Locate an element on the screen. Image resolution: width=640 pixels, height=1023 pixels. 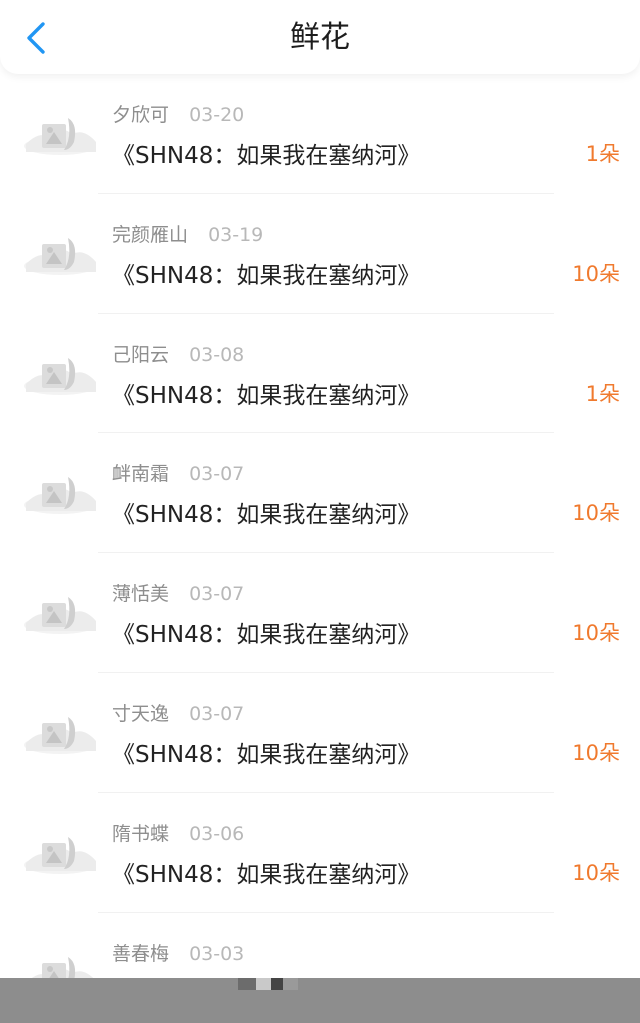
gift-date: 03-19 is located at coordinates (236, 234).